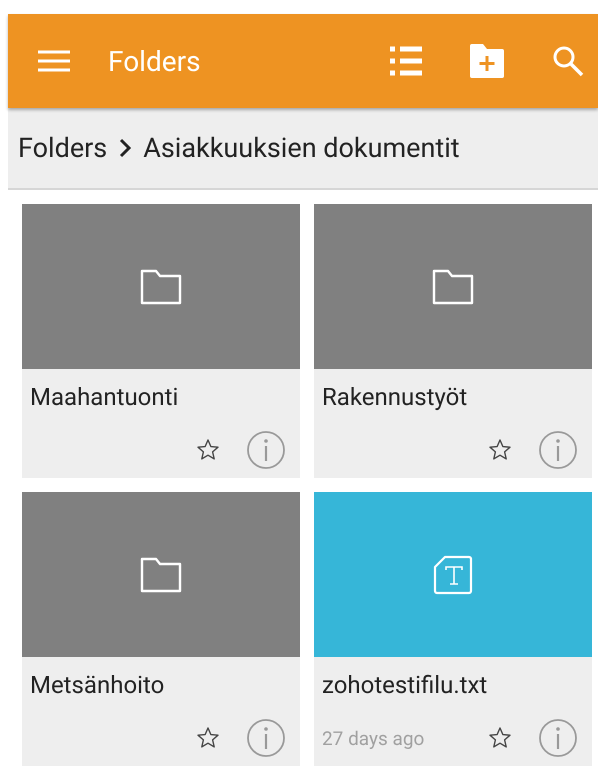 Image resolution: width=598 pixels, height=772 pixels. What do you see at coordinates (404, 684) in the screenshot?
I see `item-name: zohotestifilu.txt` at bounding box center [404, 684].